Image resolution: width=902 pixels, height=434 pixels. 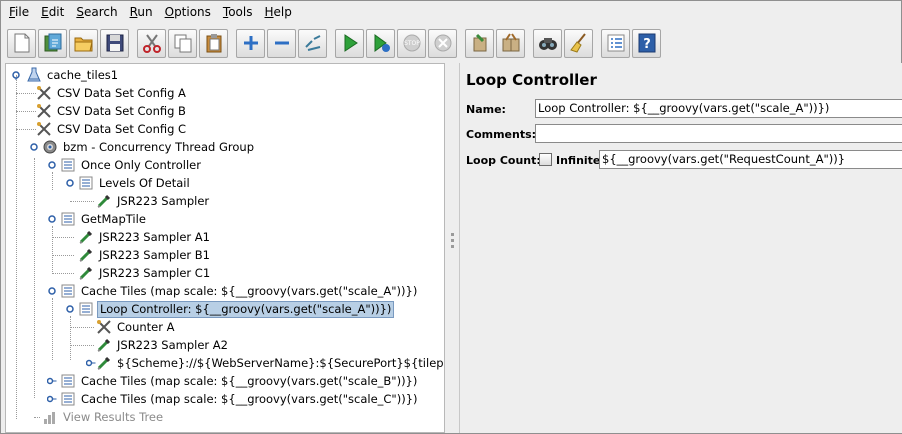 What do you see at coordinates (135, 183) in the screenshot?
I see `tree-node-levels-of-detail: Levels Of Detail` at bounding box center [135, 183].